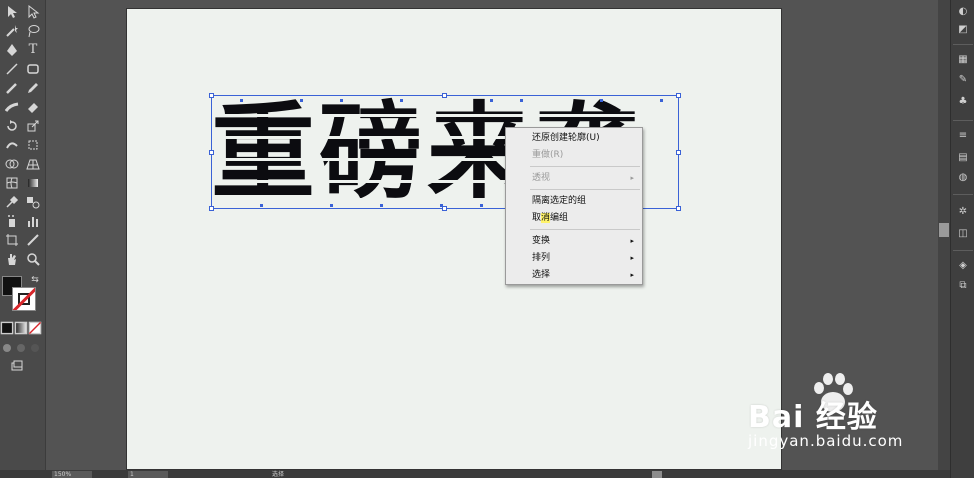  I want to click on eraser-tool-icon, so click(33, 107).